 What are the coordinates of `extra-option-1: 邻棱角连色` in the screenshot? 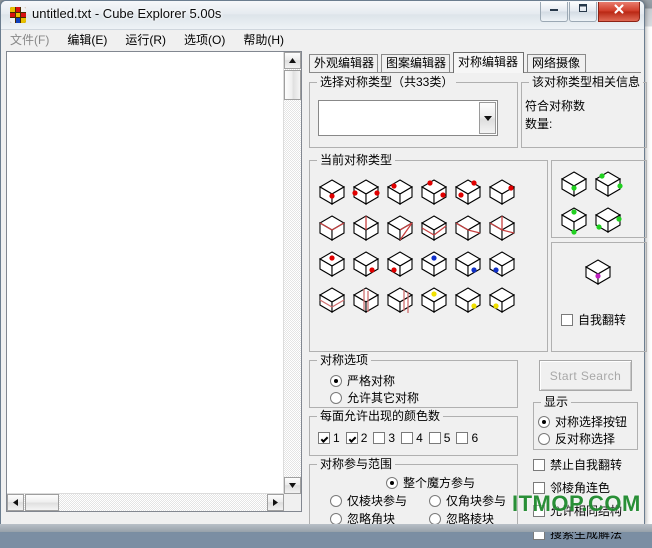 It's located at (588, 487).